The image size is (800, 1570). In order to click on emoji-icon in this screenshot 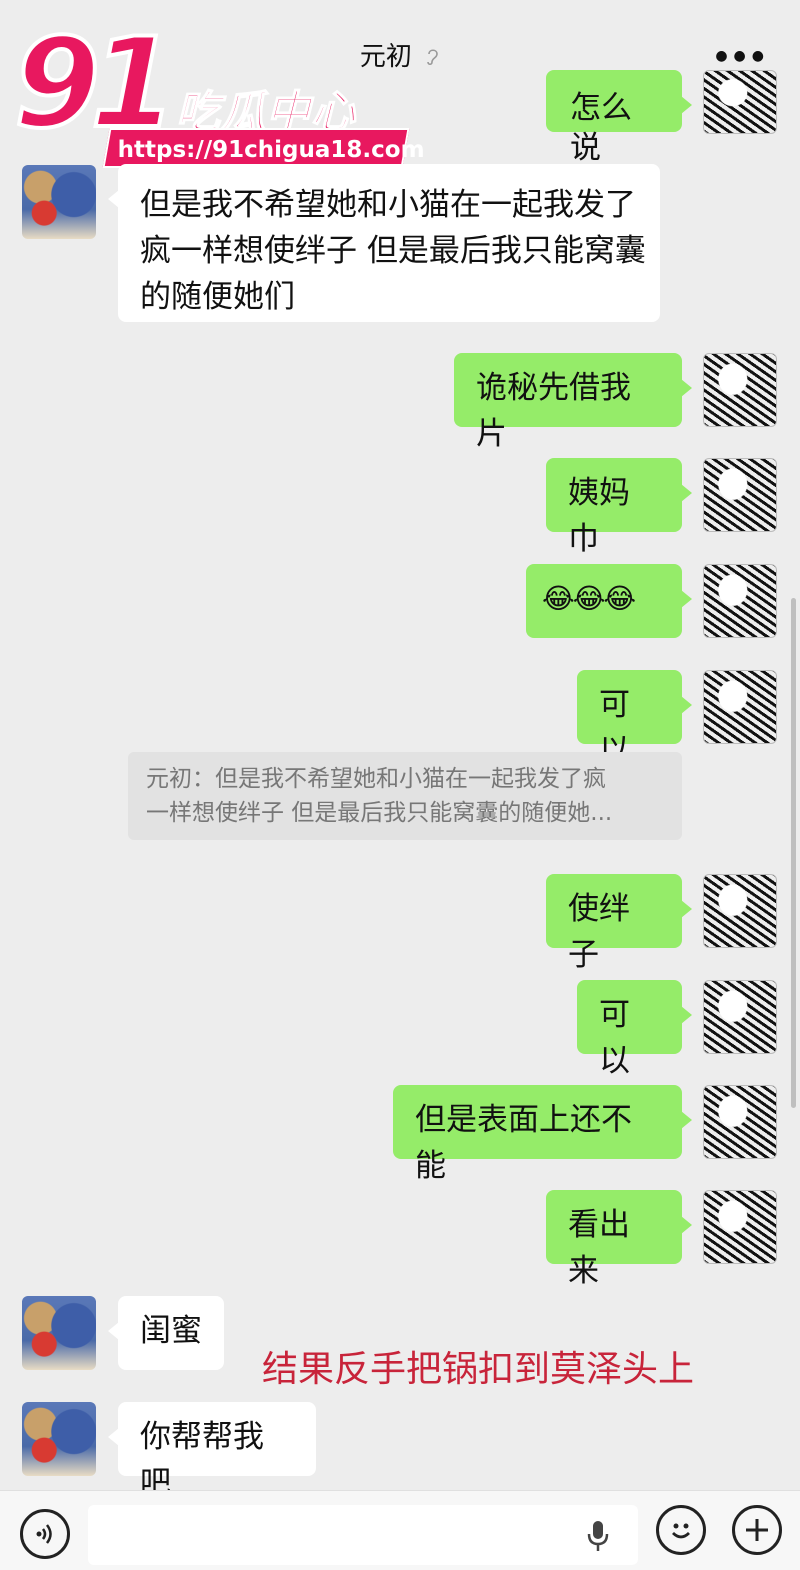, I will do `click(681, 1530)`.